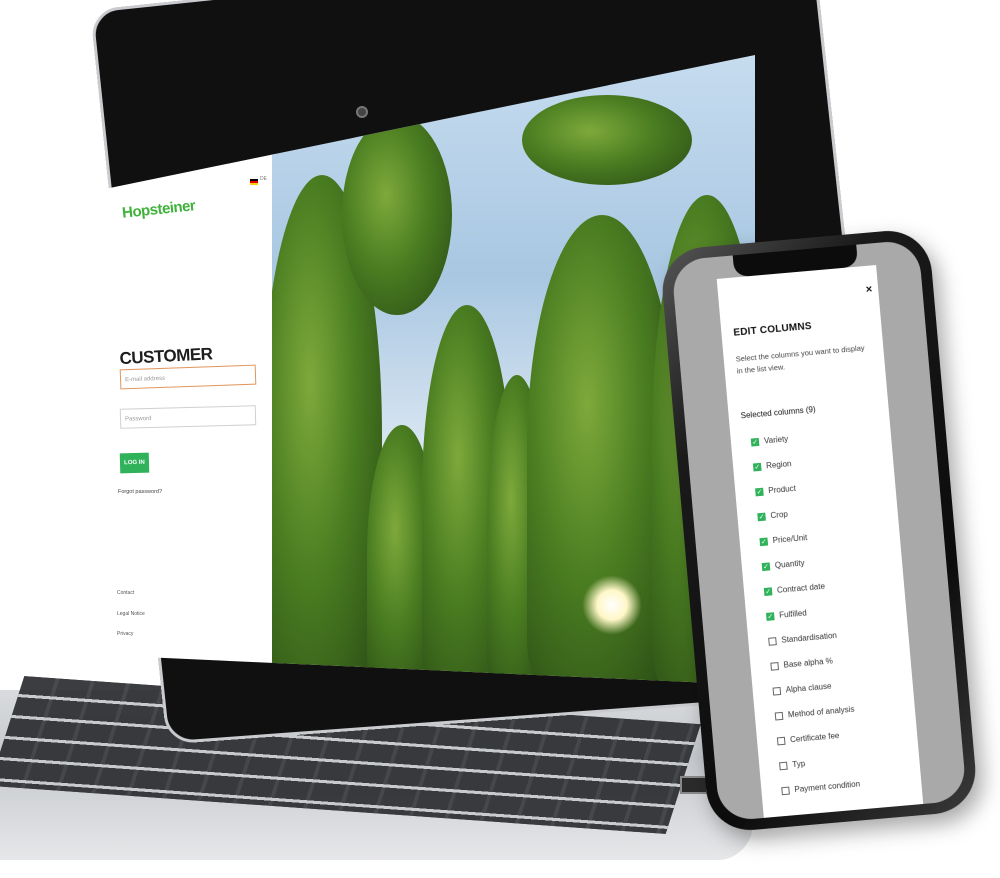 This screenshot has width=1000, height=878. What do you see at coordinates (134, 463) in the screenshot?
I see `login-button: LOG IN` at bounding box center [134, 463].